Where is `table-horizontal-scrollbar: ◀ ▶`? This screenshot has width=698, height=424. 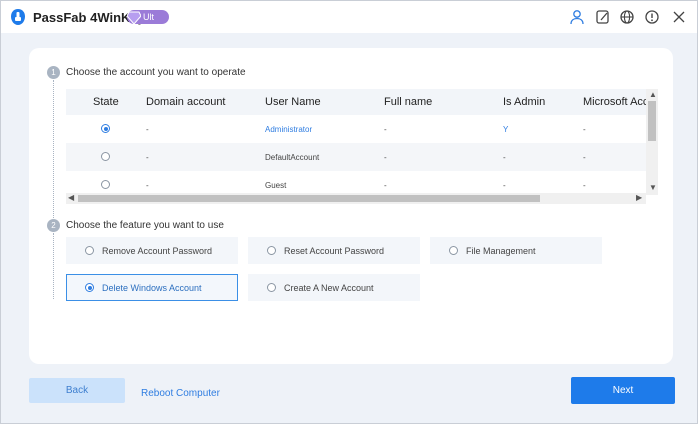
table-horizontal-scrollbar: ◀ ▶ is located at coordinates (356, 198).